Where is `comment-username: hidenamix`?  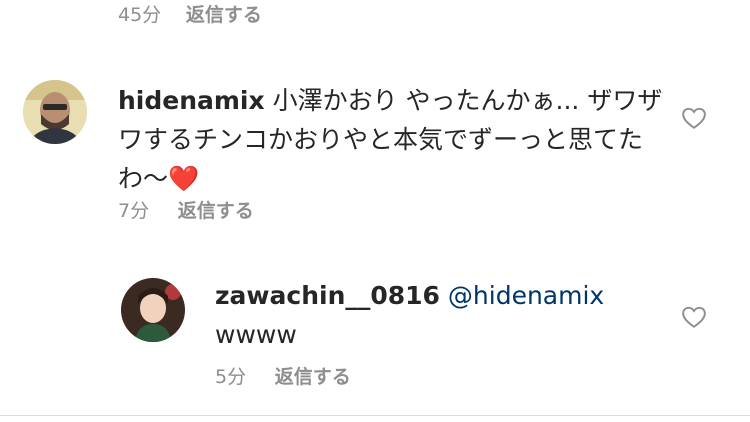 comment-username: hidenamix is located at coordinates (191, 100).